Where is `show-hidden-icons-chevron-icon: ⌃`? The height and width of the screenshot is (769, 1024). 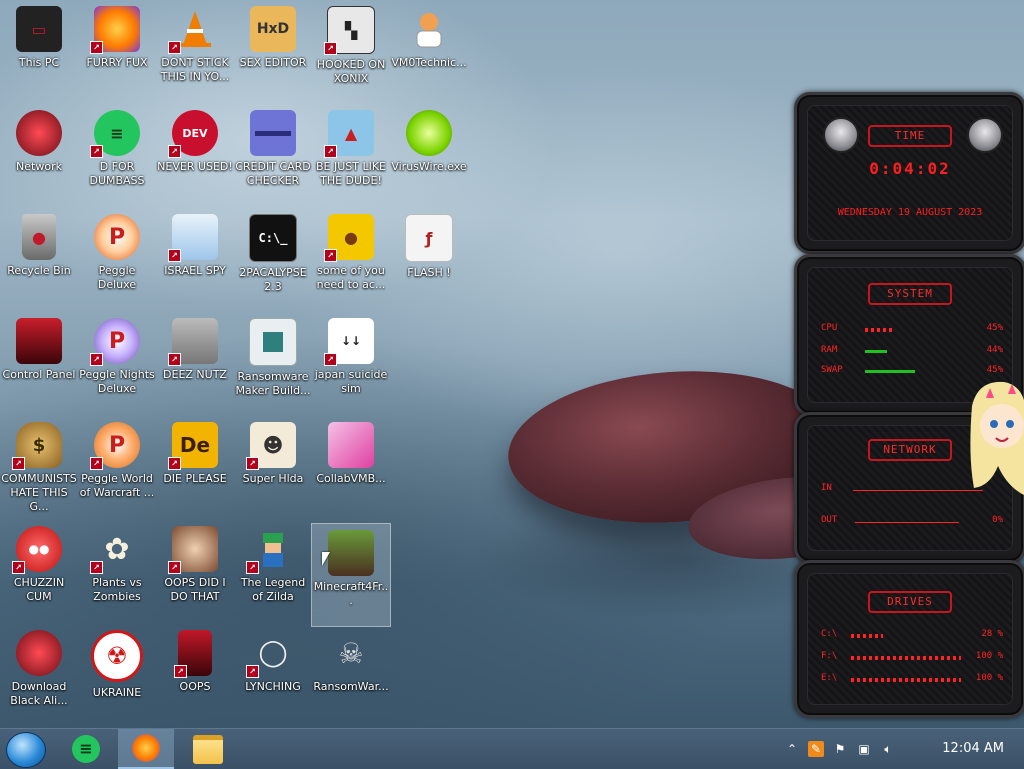
show-hidden-icons-chevron-icon: ⌃ is located at coordinates (792, 749).